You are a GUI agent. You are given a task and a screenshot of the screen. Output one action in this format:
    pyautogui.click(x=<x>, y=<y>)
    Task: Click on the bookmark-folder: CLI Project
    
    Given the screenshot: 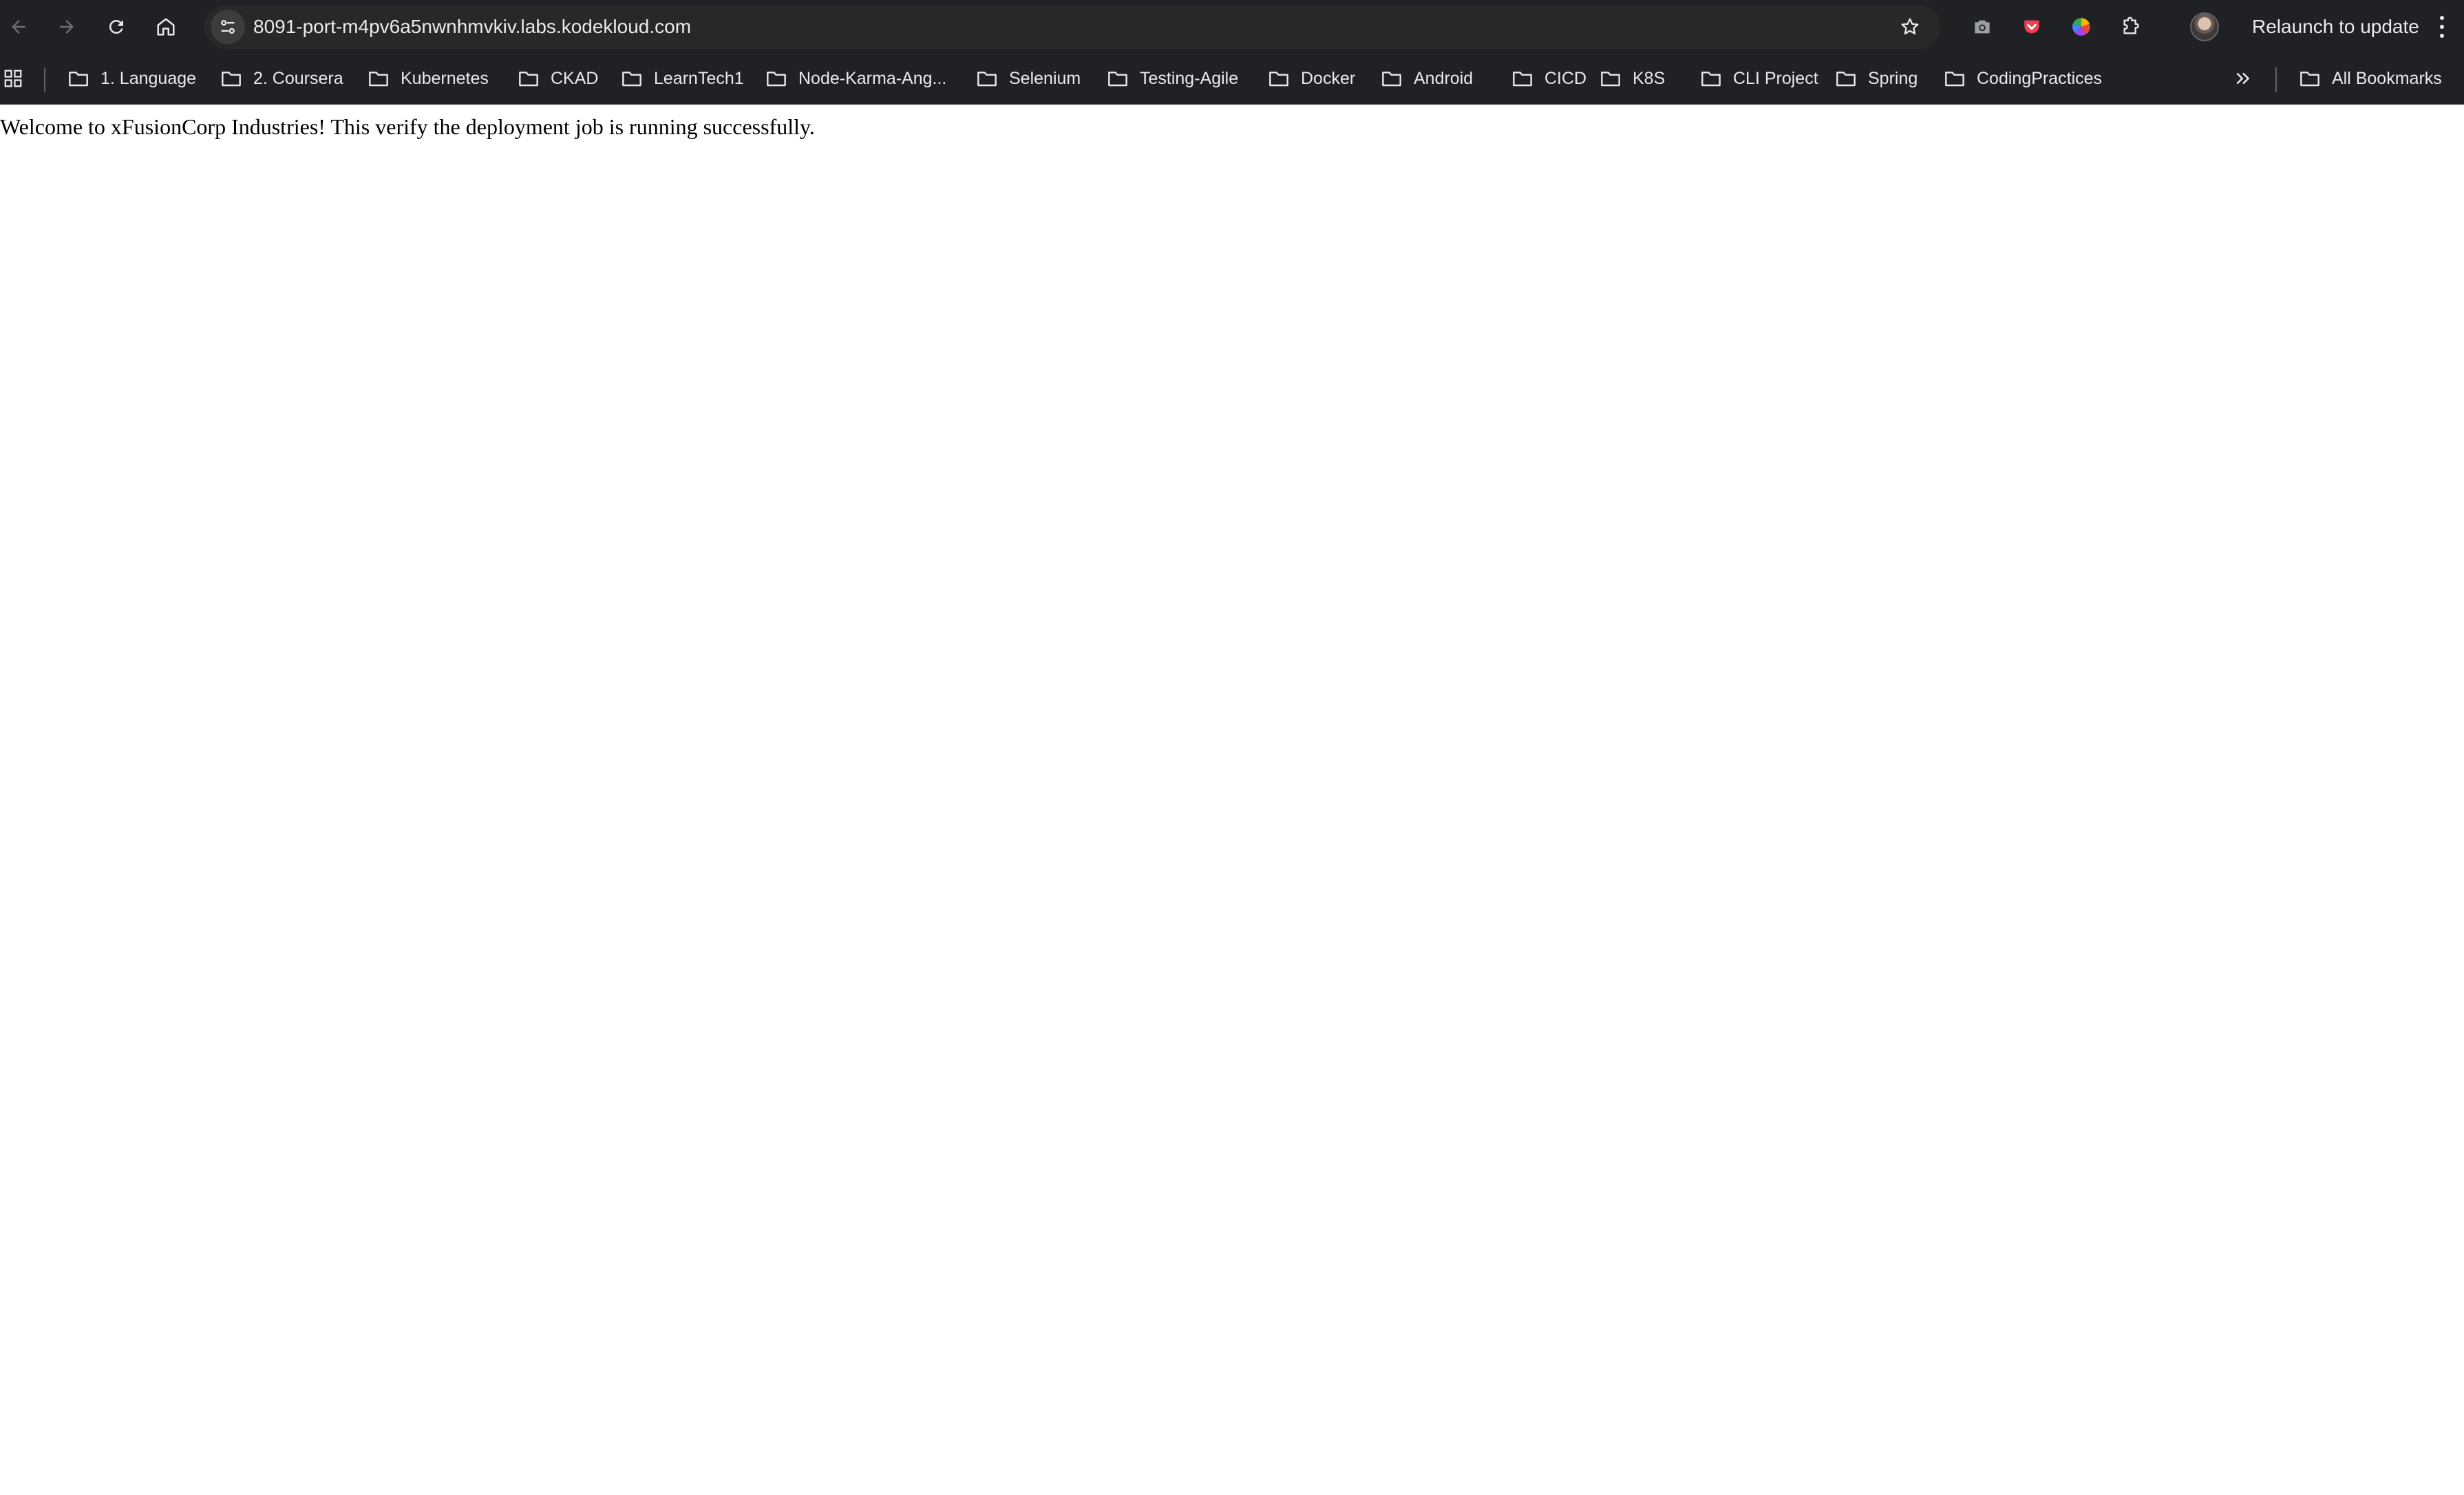 What is the action you would take?
    pyautogui.click(x=1759, y=78)
    